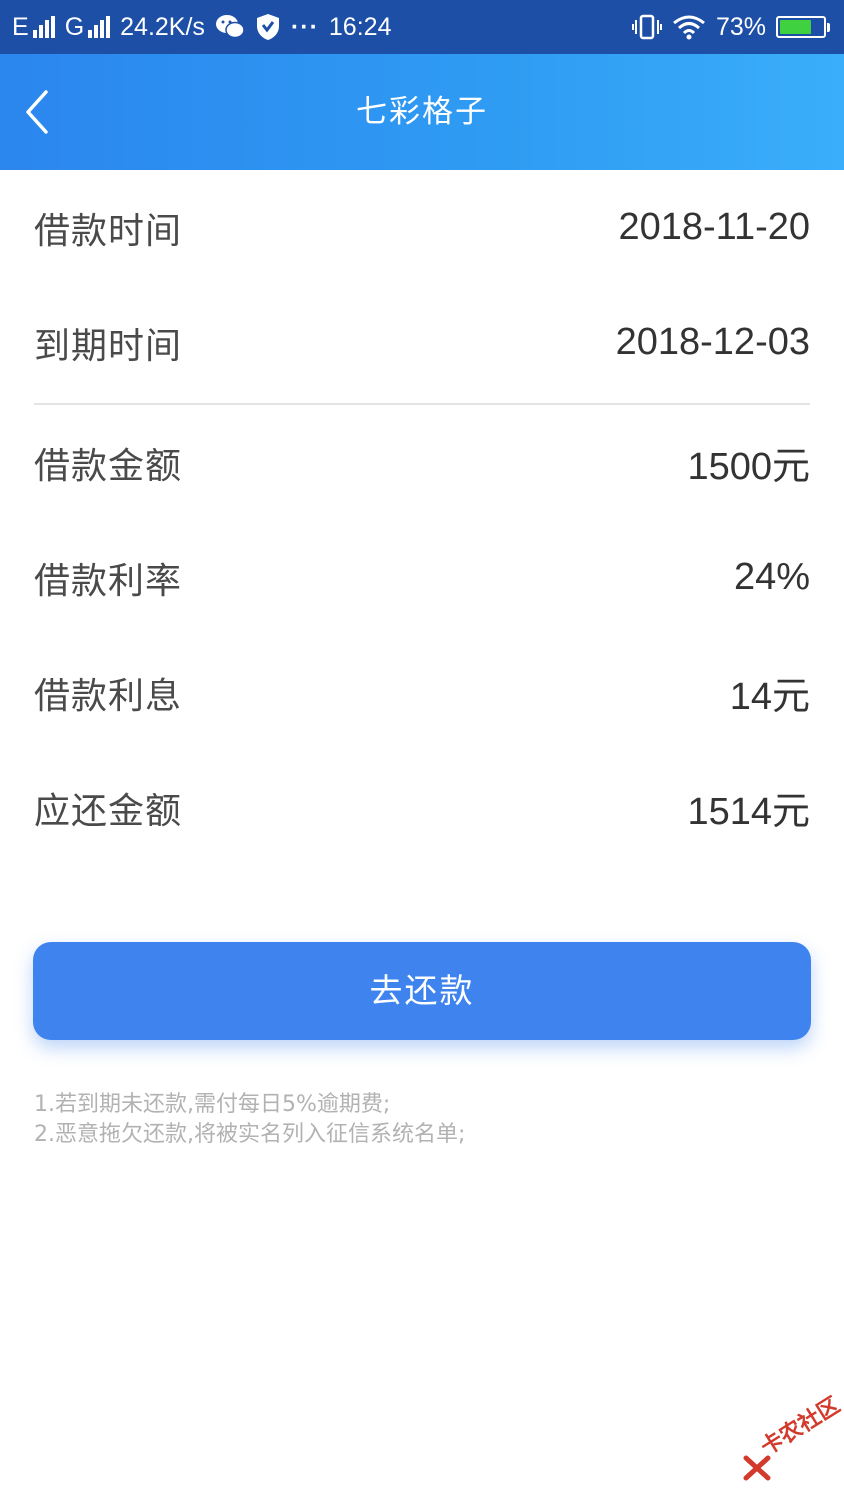 This screenshot has width=844, height=1500. What do you see at coordinates (230, 27) in the screenshot?
I see `wechat-icon` at bounding box center [230, 27].